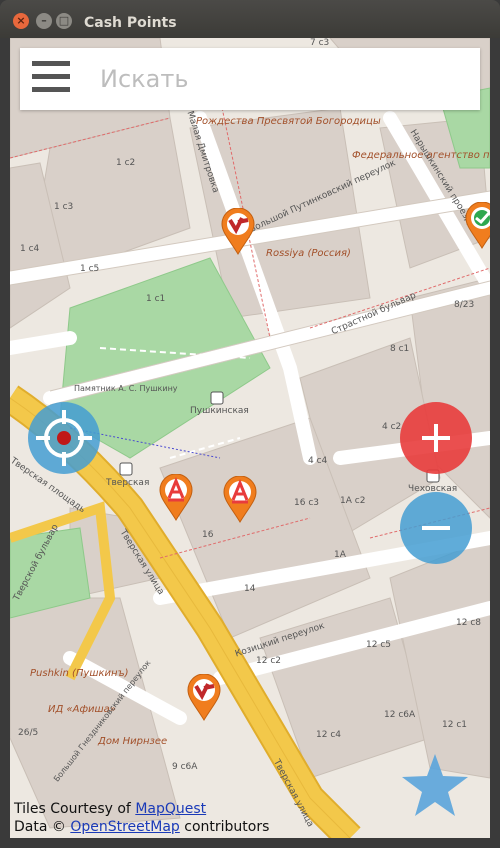 Image resolution: width=500 pixels, height=848 pixels. I want to click on house-number: 12 с8, so click(468, 623).